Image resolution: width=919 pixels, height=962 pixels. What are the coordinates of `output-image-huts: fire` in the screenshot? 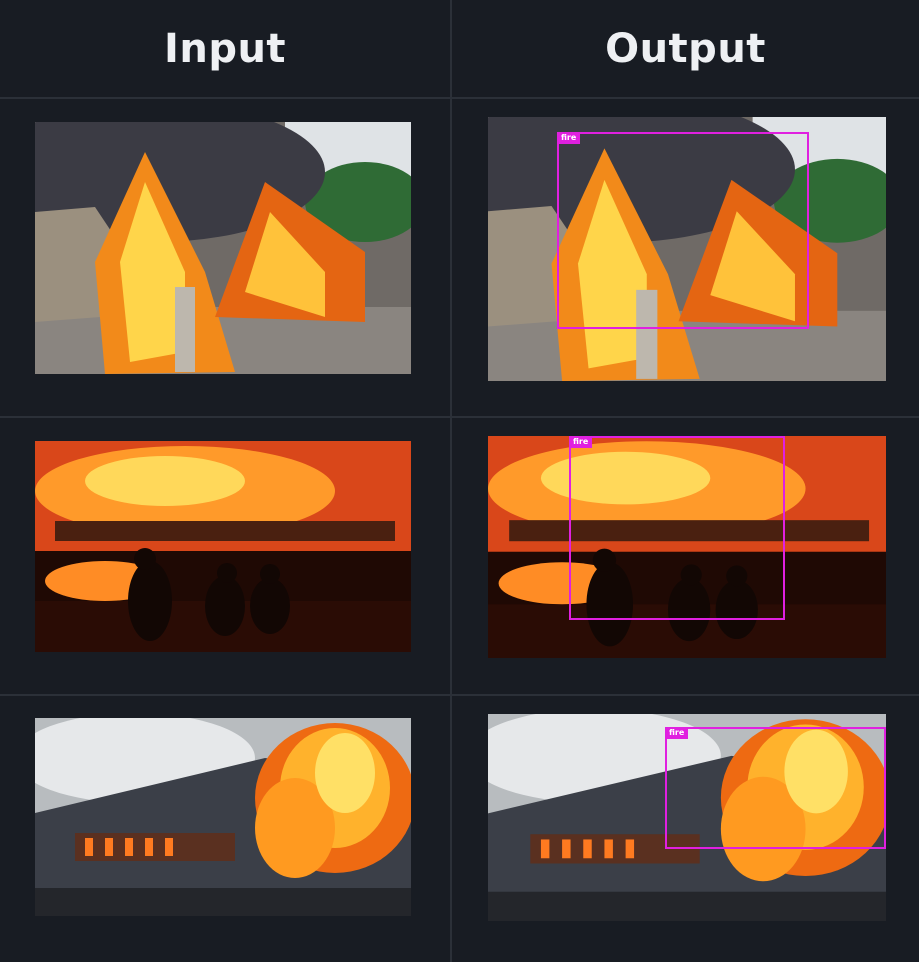 It's located at (687, 249).